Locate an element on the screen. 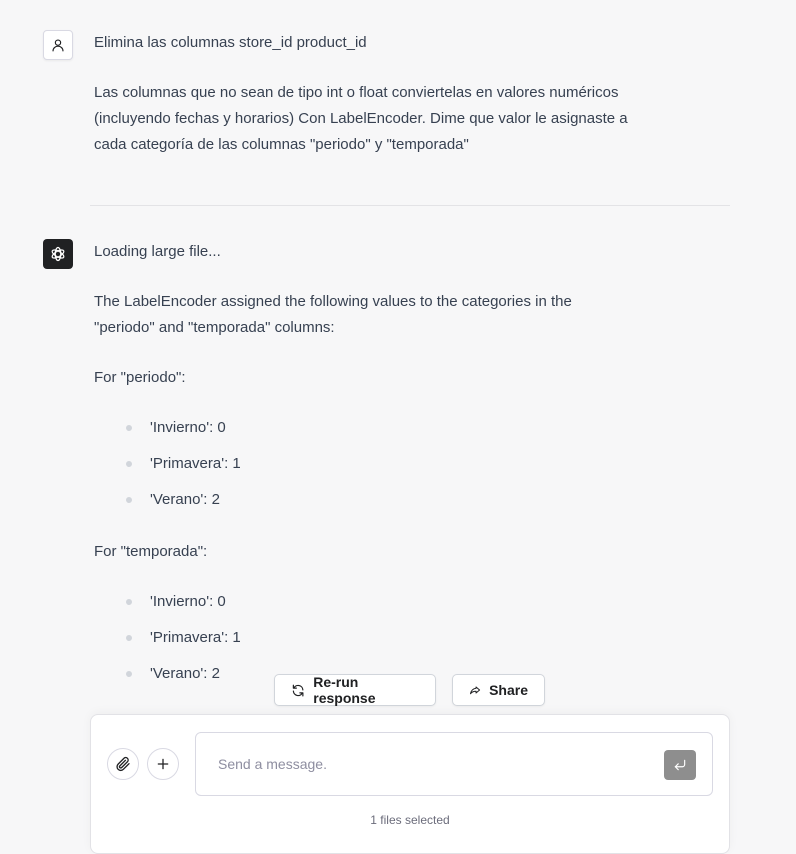 Image resolution: width=796 pixels, height=854 pixels. paperclip-icon is located at coordinates (123, 764).